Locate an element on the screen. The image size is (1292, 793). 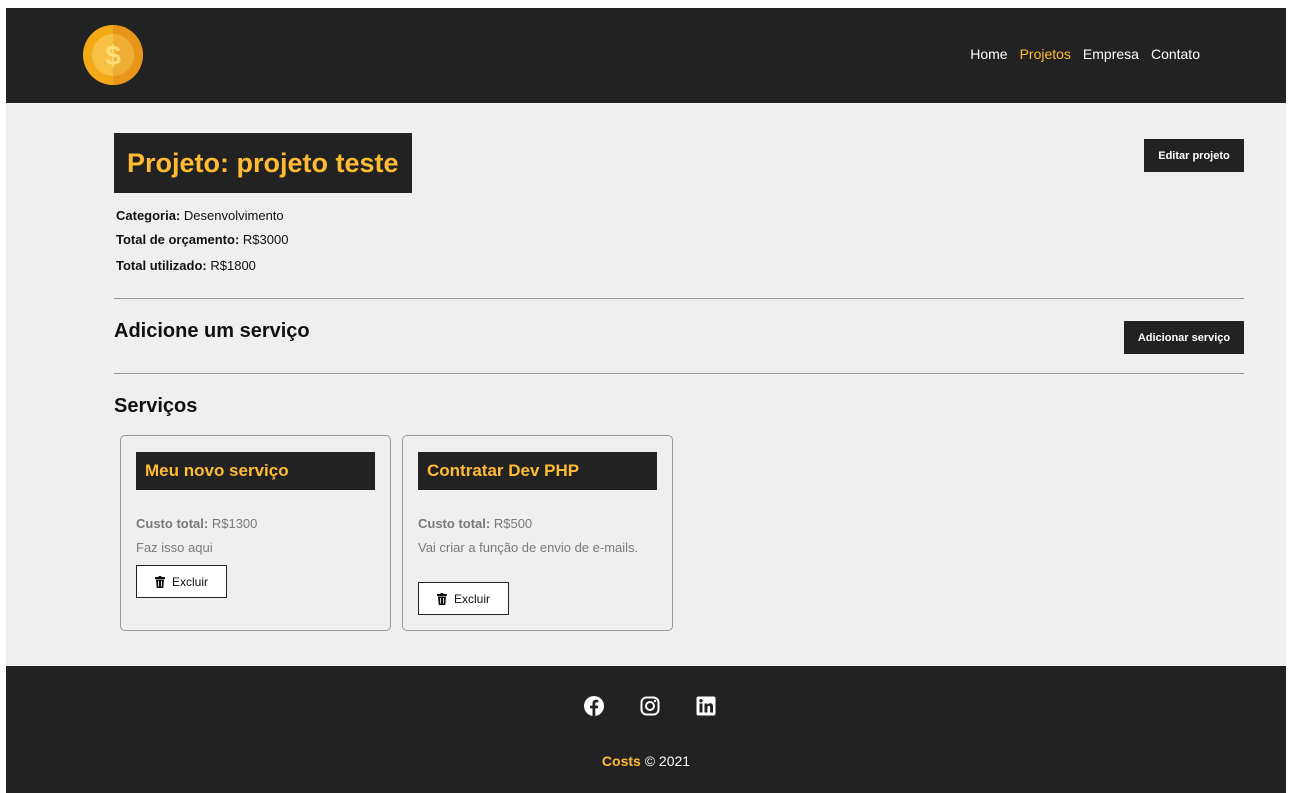
budget-value: R$3000 is located at coordinates (265, 239).